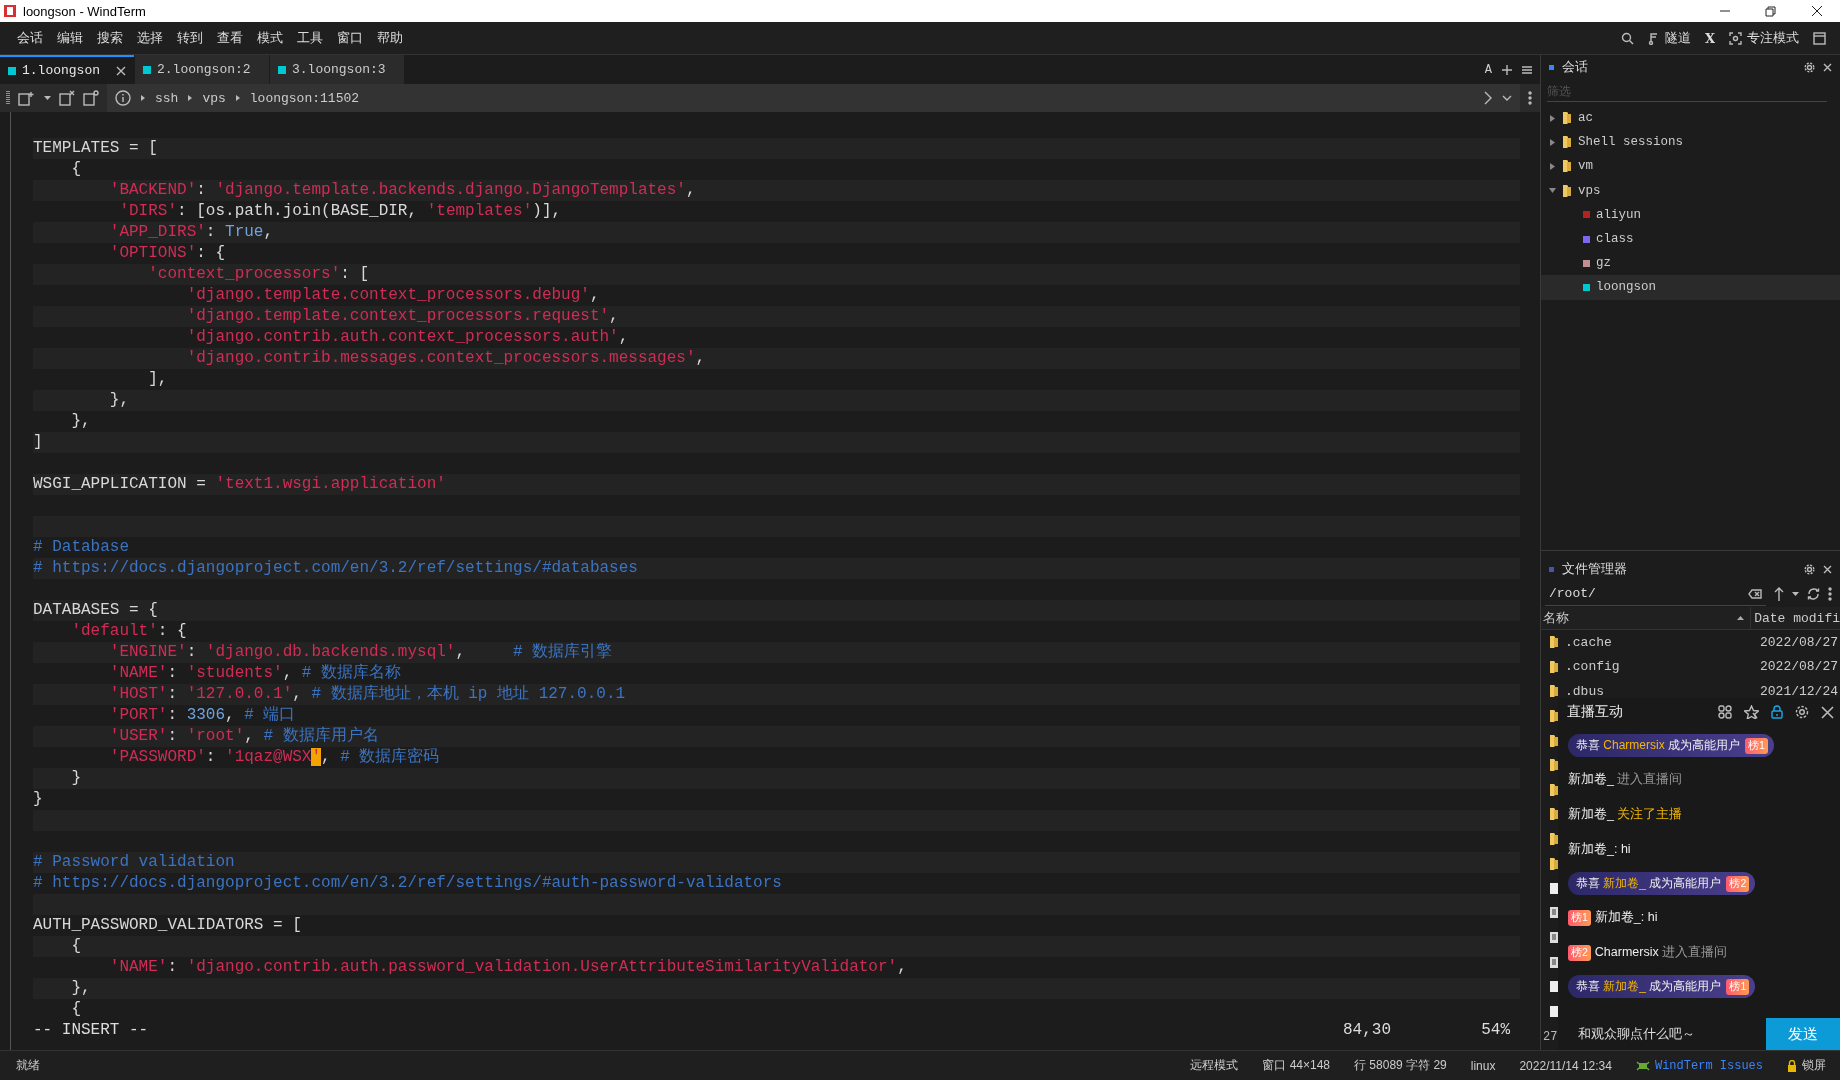  Describe the element at coordinates (1552, 191) in the screenshot. I see `expanded-icon` at that location.